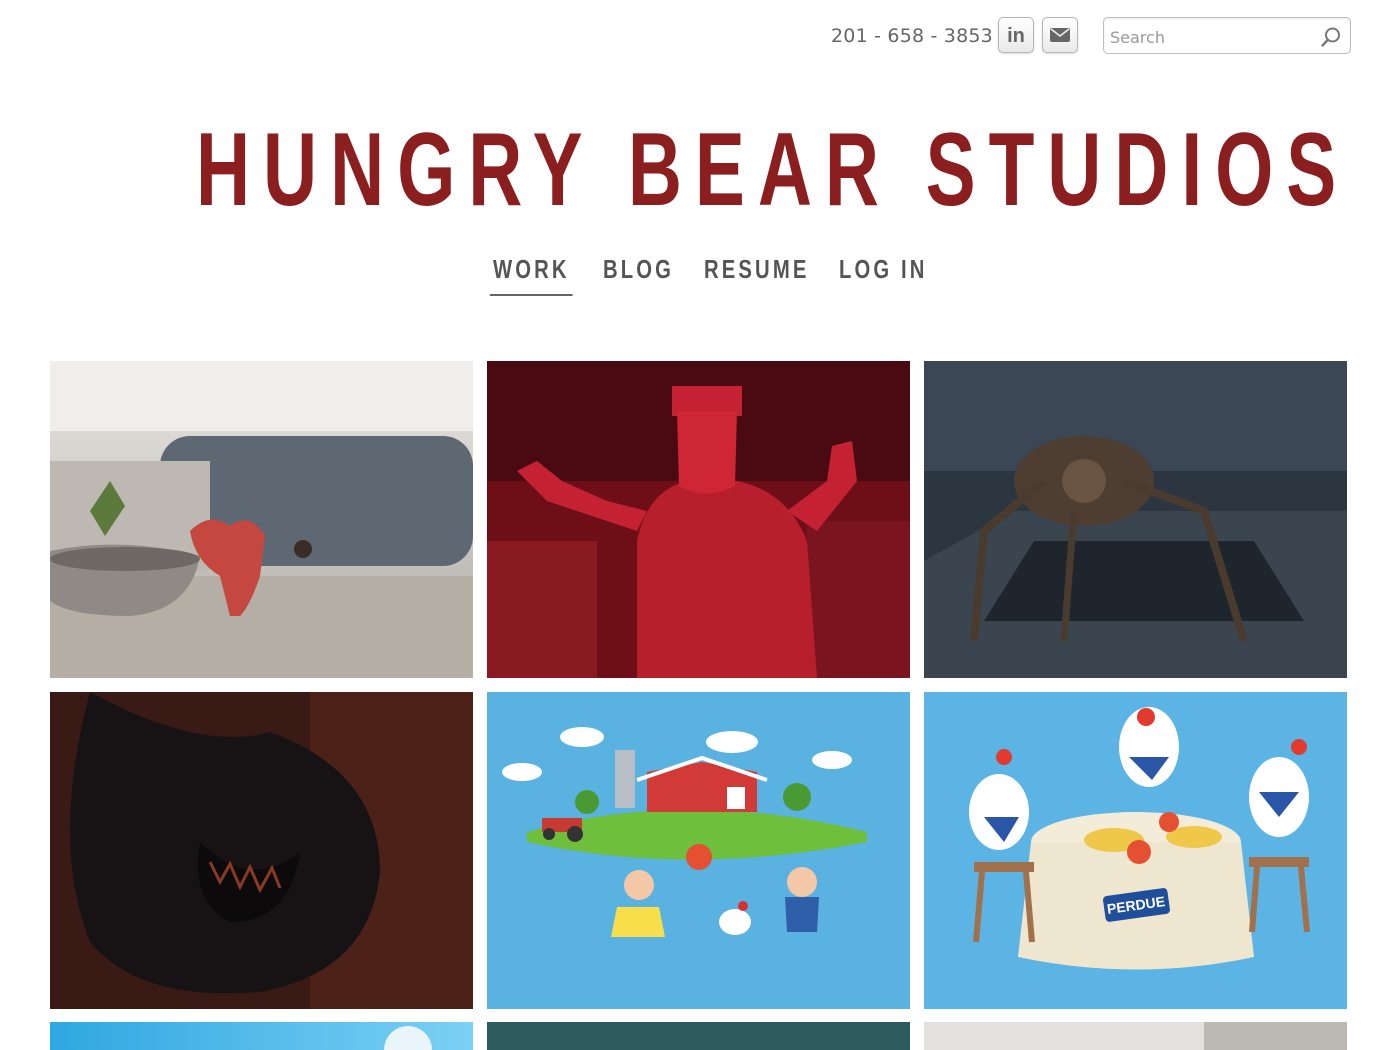 This screenshot has height=1050, width=1400. I want to click on nav-item-work: WORK, so click(531, 275).